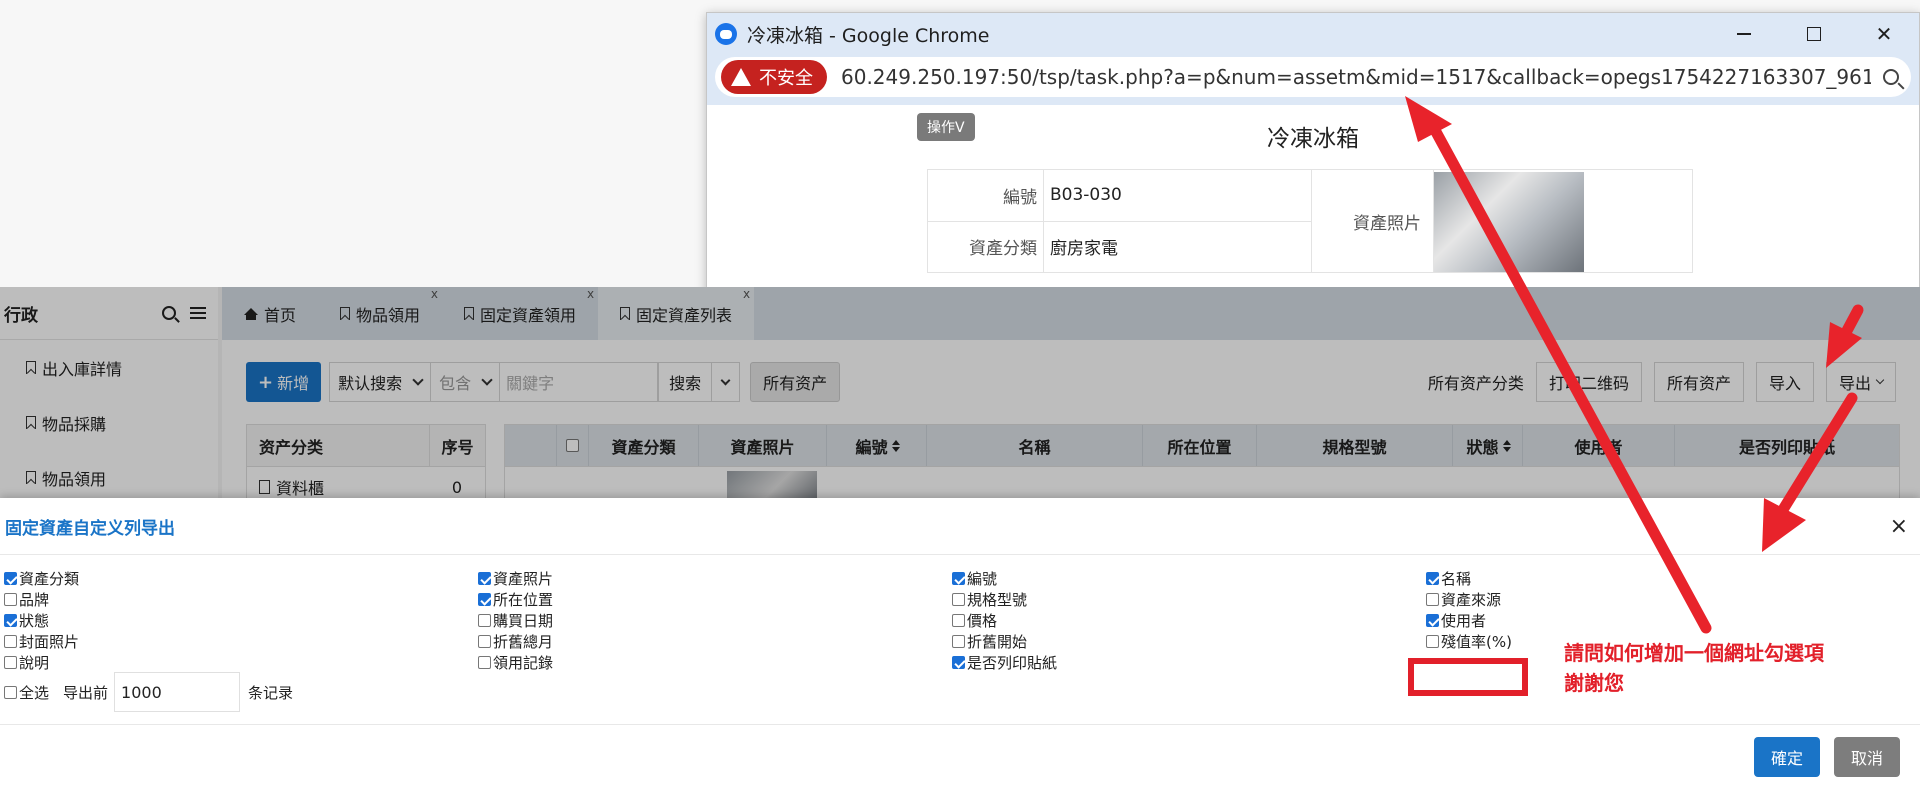  What do you see at coordinates (1313, 34) in the screenshot?
I see `chrome-titlebar: 冷凍冰箱 - Google Chrome ✕` at bounding box center [1313, 34].